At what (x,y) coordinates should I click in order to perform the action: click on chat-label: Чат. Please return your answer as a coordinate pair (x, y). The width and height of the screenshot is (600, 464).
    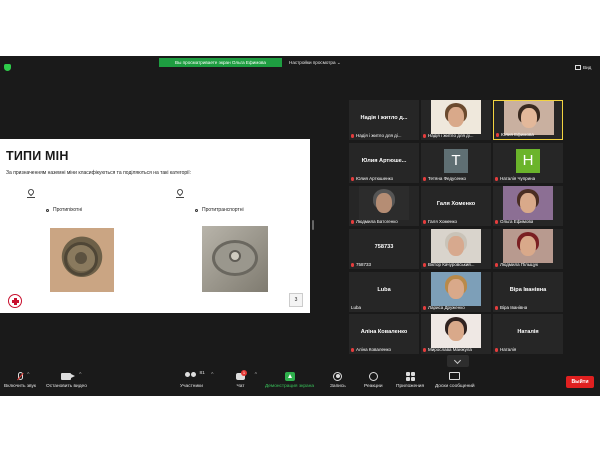
    Looking at the image, I should click on (240, 386).